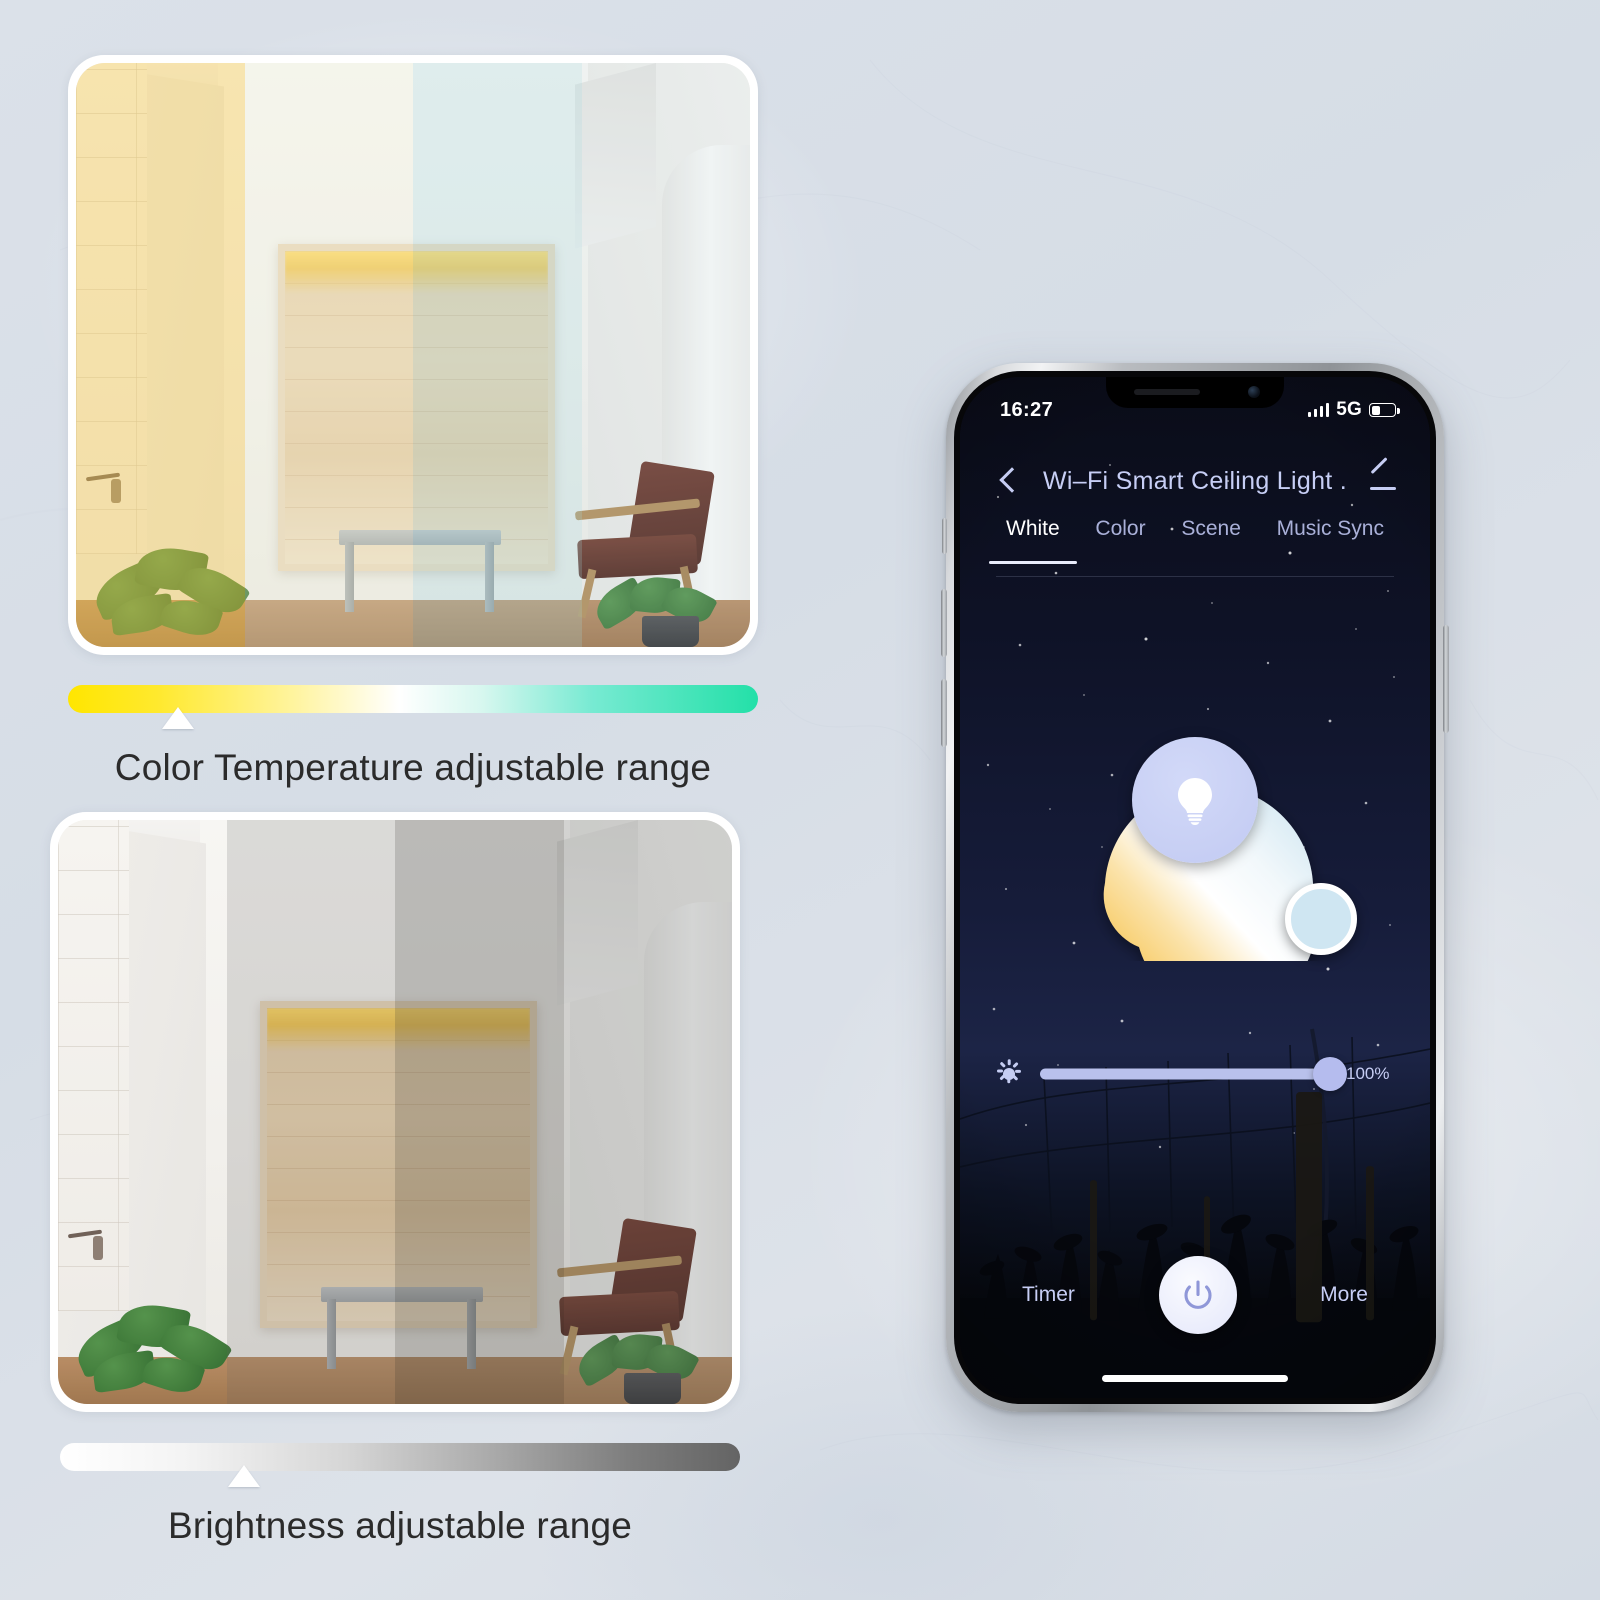 The height and width of the screenshot is (1600, 1600). I want to click on battery-icon, so click(1384, 410).